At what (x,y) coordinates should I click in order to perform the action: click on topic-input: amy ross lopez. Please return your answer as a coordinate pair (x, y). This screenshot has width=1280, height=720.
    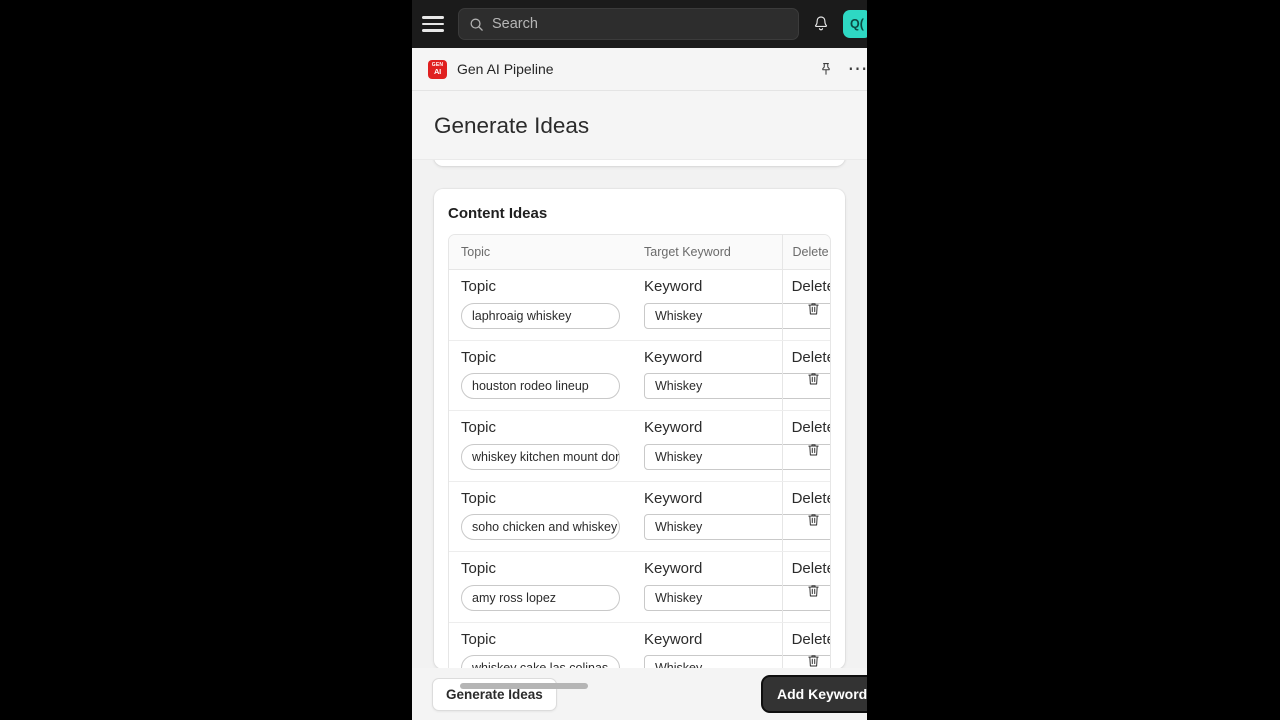
    Looking at the image, I should click on (540, 597).